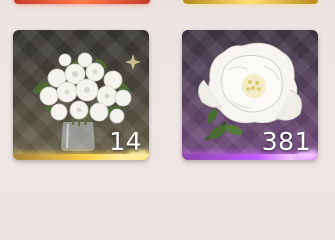 The height and width of the screenshot is (240, 335). I want to click on item-quantity: 381, so click(286, 141).